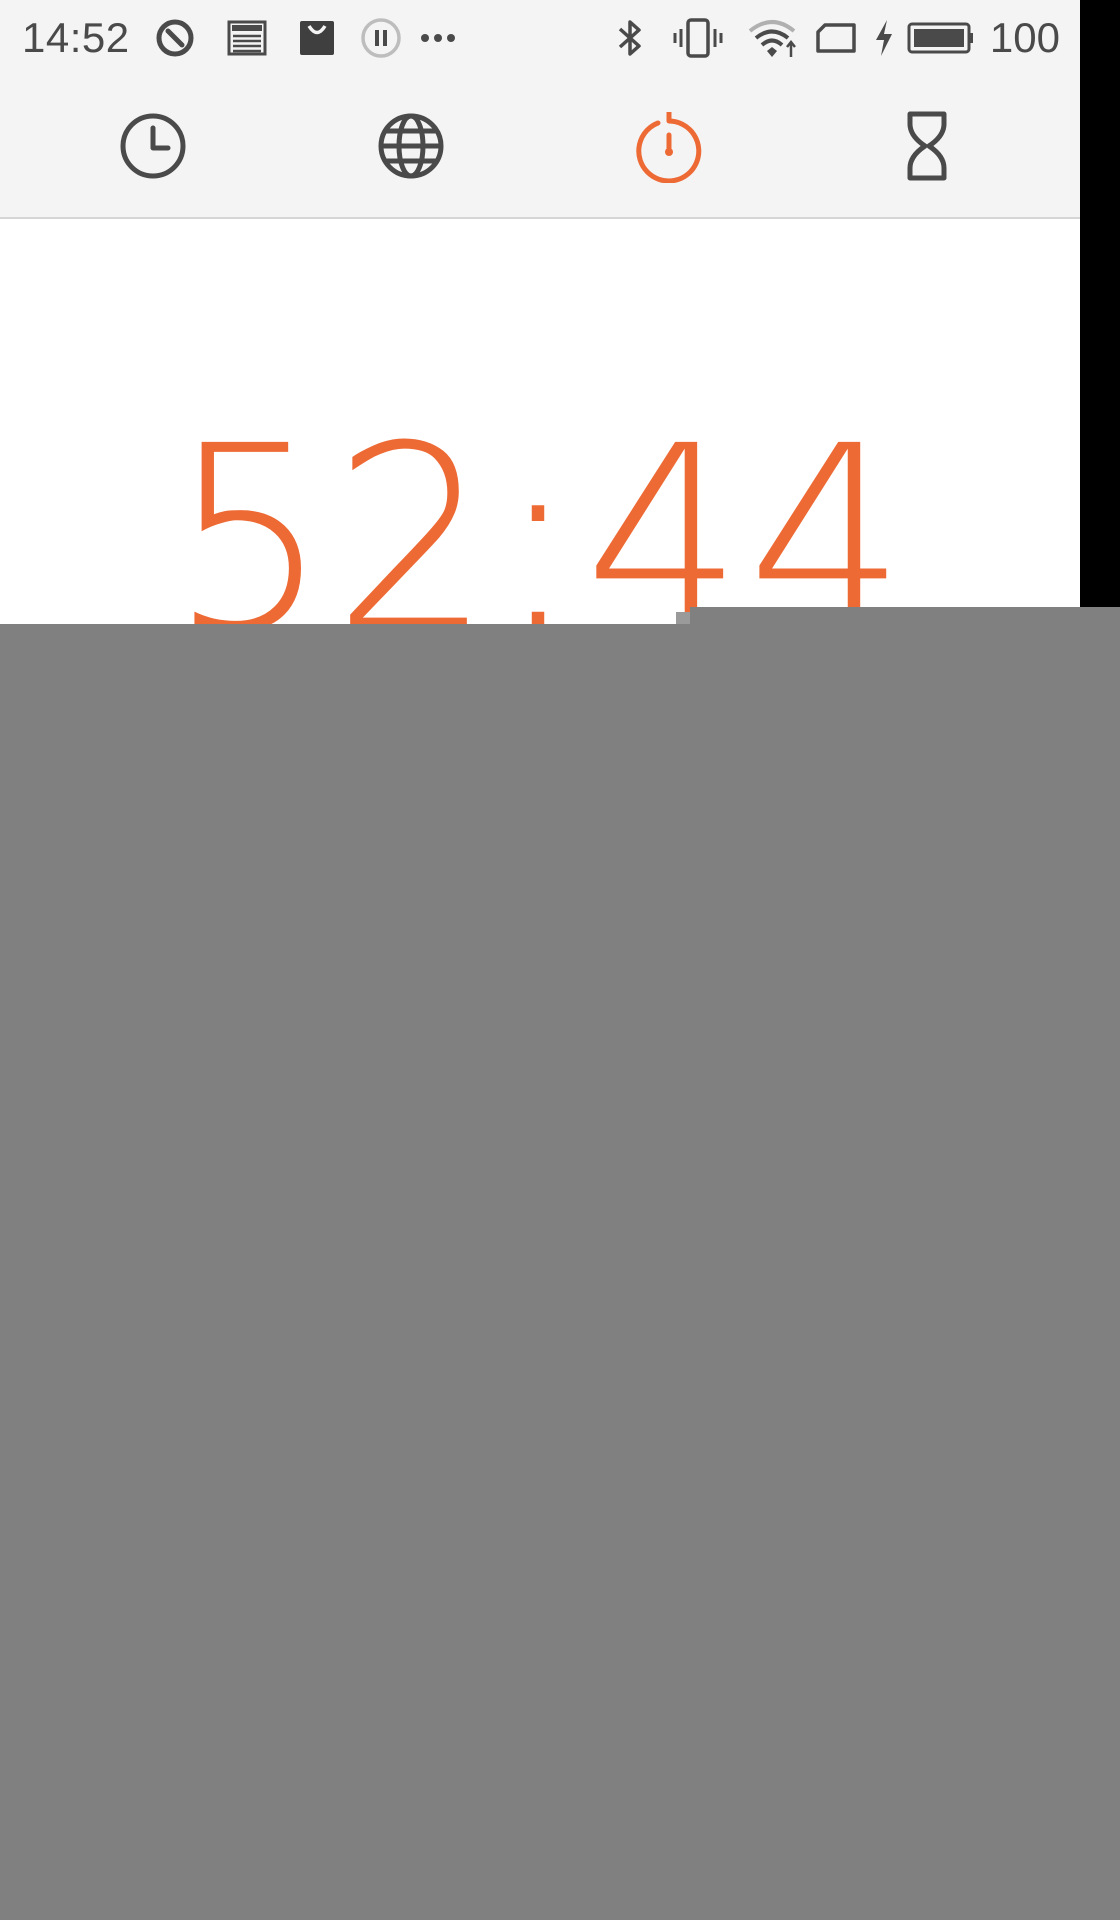 Image resolution: width=1120 pixels, height=1920 pixels. Describe the element at coordinates (438, 37) in the screenshot. I see `more-dots-icon` at that location.